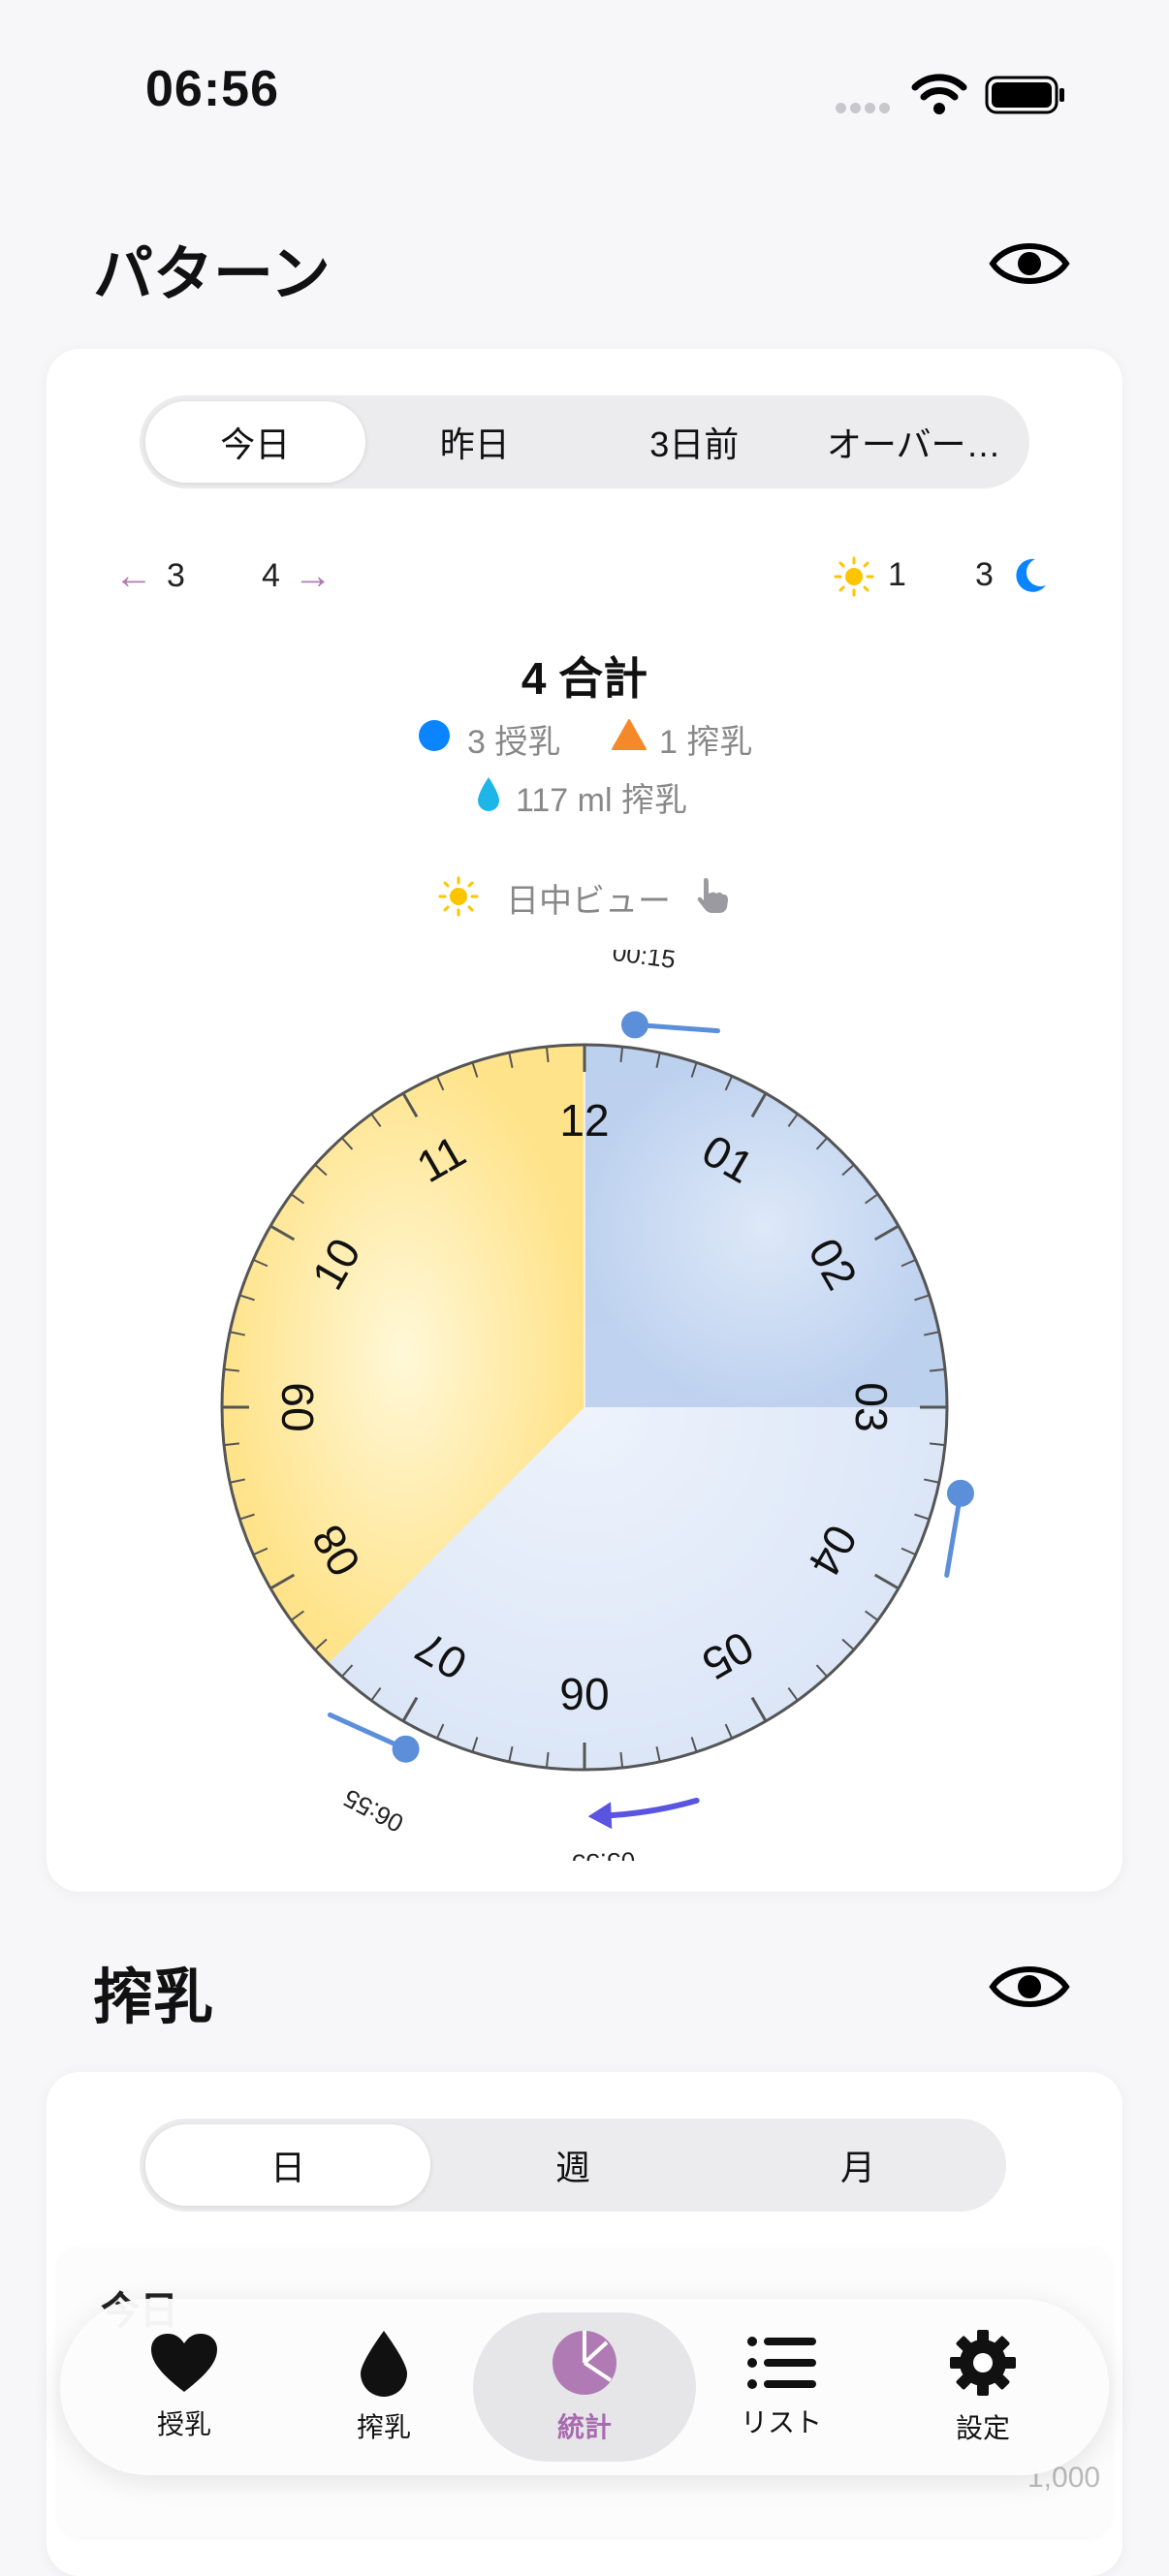  I want to click on tab-yesterday: 昨日, so click(475, 442).